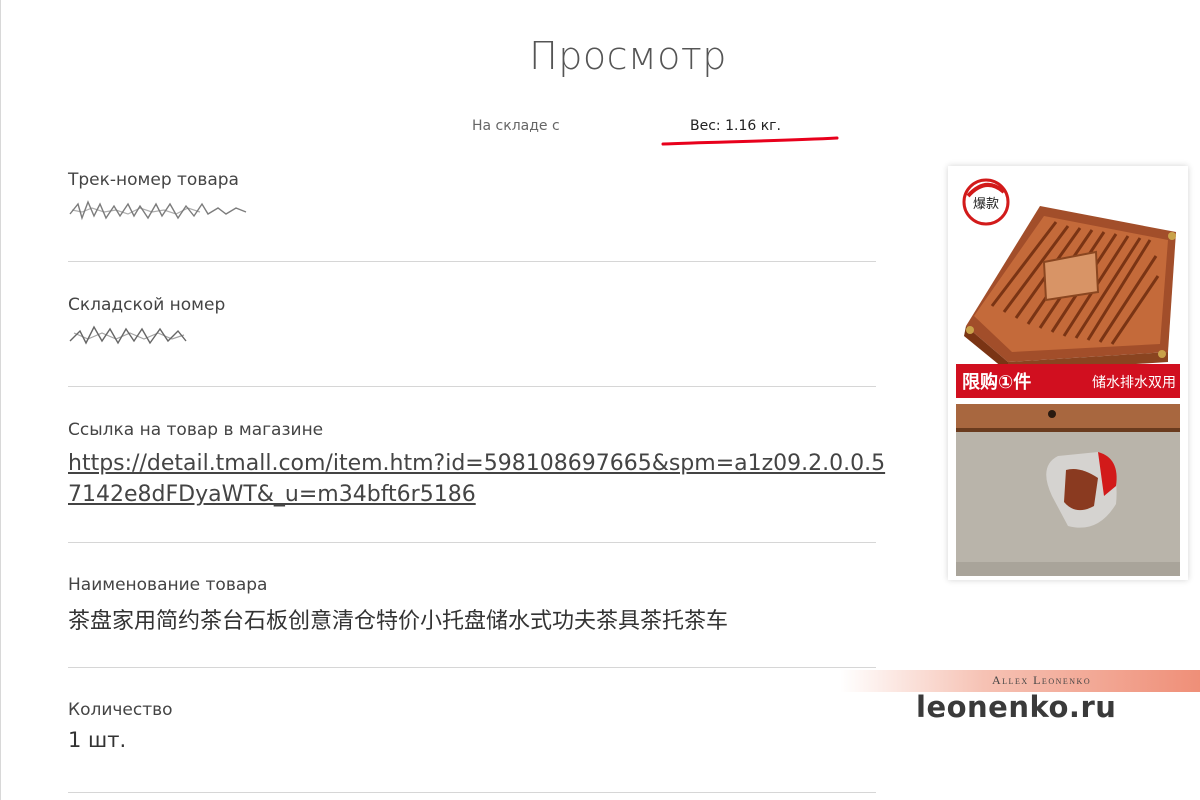  I want to click on promo-limit-text: 限购①件, so click(996, 382).